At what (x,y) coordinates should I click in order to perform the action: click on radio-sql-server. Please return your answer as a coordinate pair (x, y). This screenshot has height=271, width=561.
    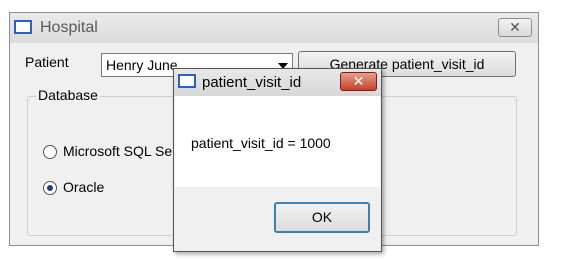
    Looking at the image, I should click on (50, 152).